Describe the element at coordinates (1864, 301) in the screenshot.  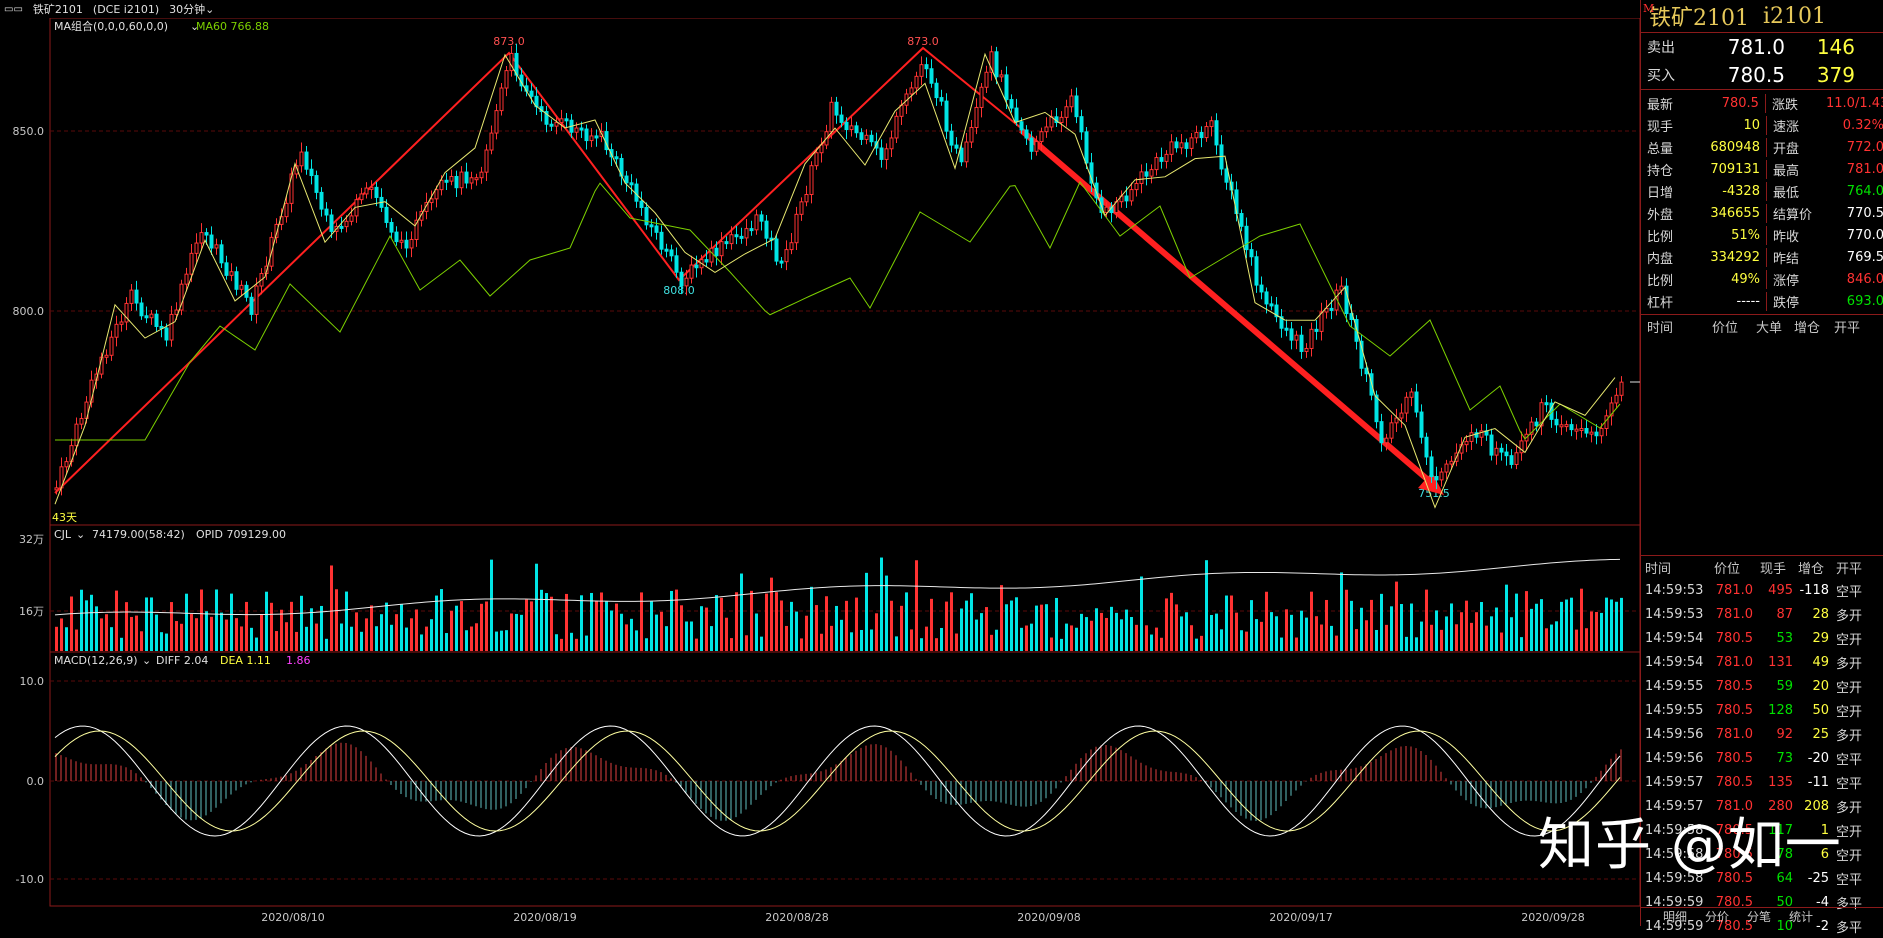
I see `stat-value2: 693.0` at that location.